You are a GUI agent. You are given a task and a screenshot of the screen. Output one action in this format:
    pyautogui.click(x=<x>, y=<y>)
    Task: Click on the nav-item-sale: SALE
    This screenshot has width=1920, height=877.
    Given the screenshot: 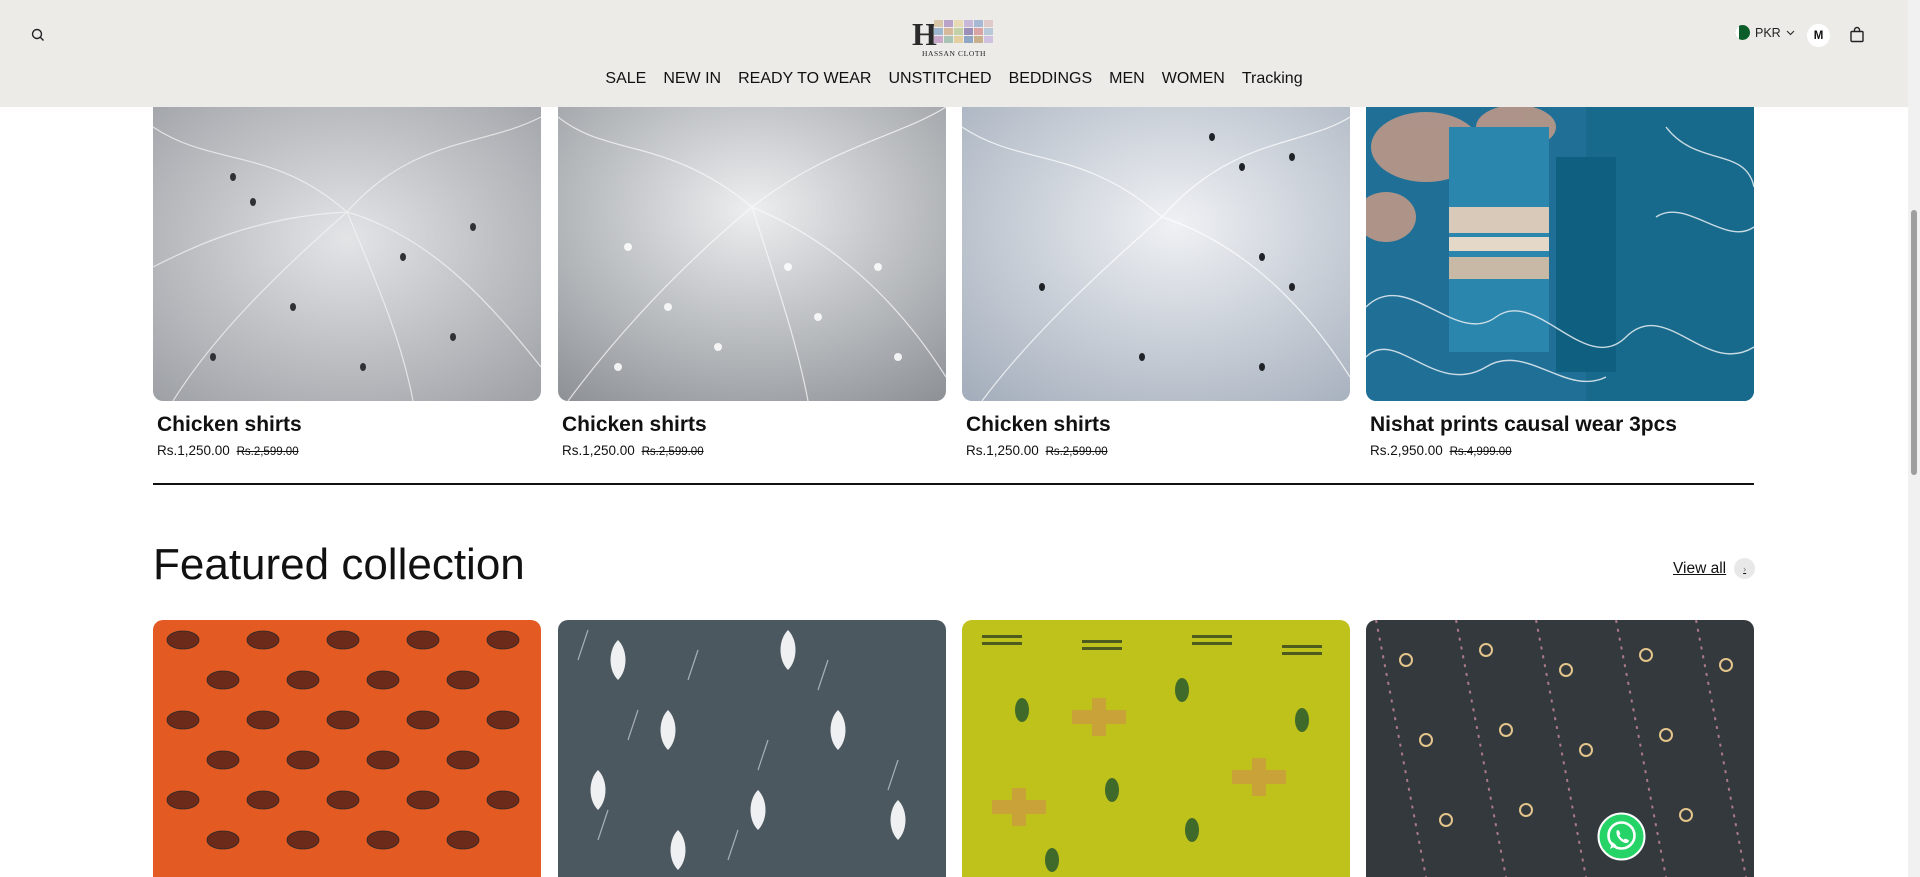 What is the action you would take?
    pyautogui.click(x=625, y=79)
    